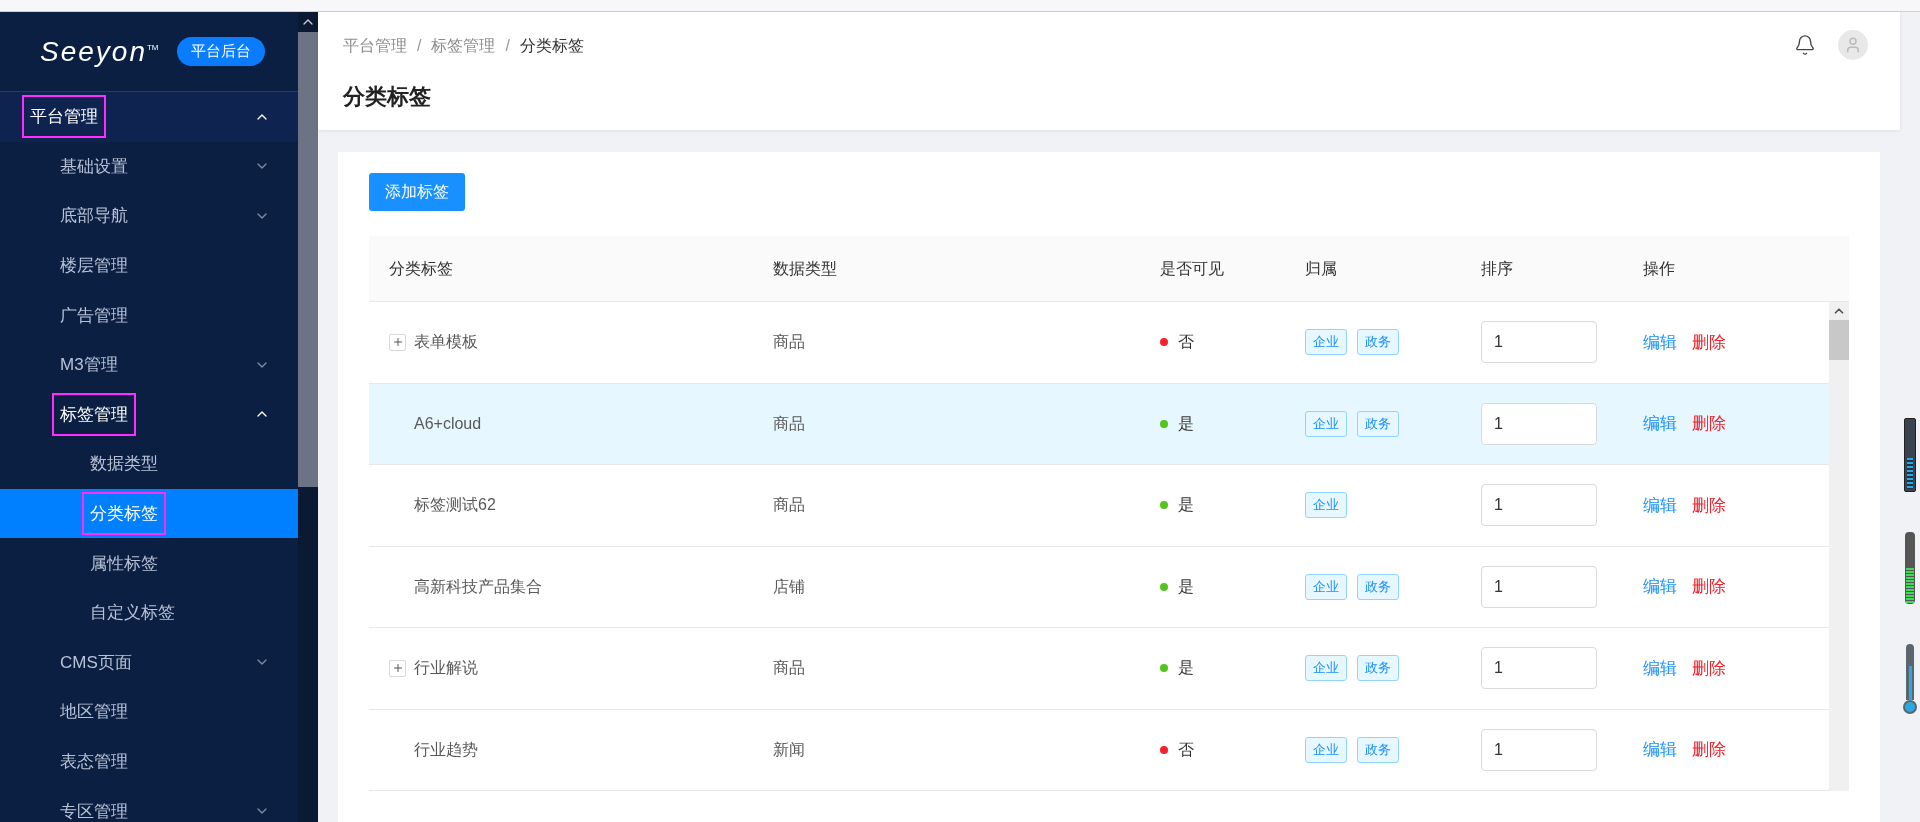 The width and height of the screenshot is (1920, 822). Describe the element at coordinates (789, 586) in the screenshot. I see `table-cell-text: 店铺` at that location.